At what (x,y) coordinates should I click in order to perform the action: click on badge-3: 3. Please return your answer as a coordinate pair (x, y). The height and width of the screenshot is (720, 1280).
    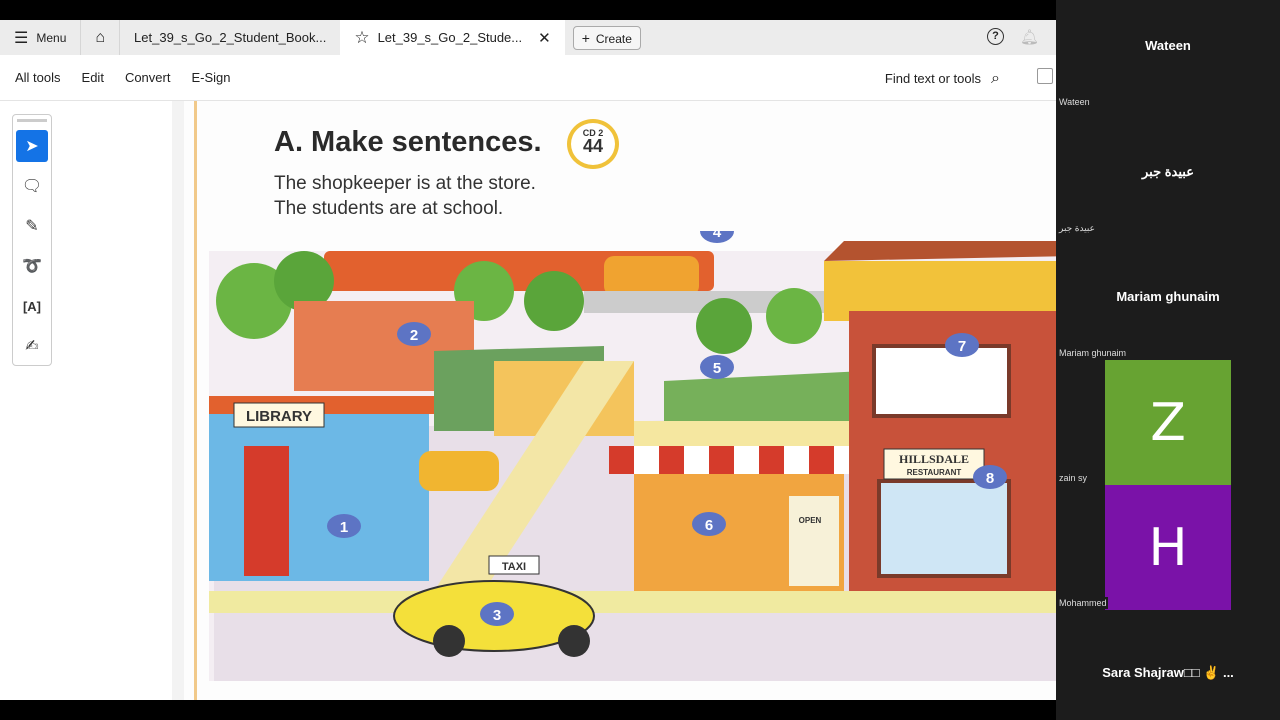
    Looking at the image, I should click on (497, 615).